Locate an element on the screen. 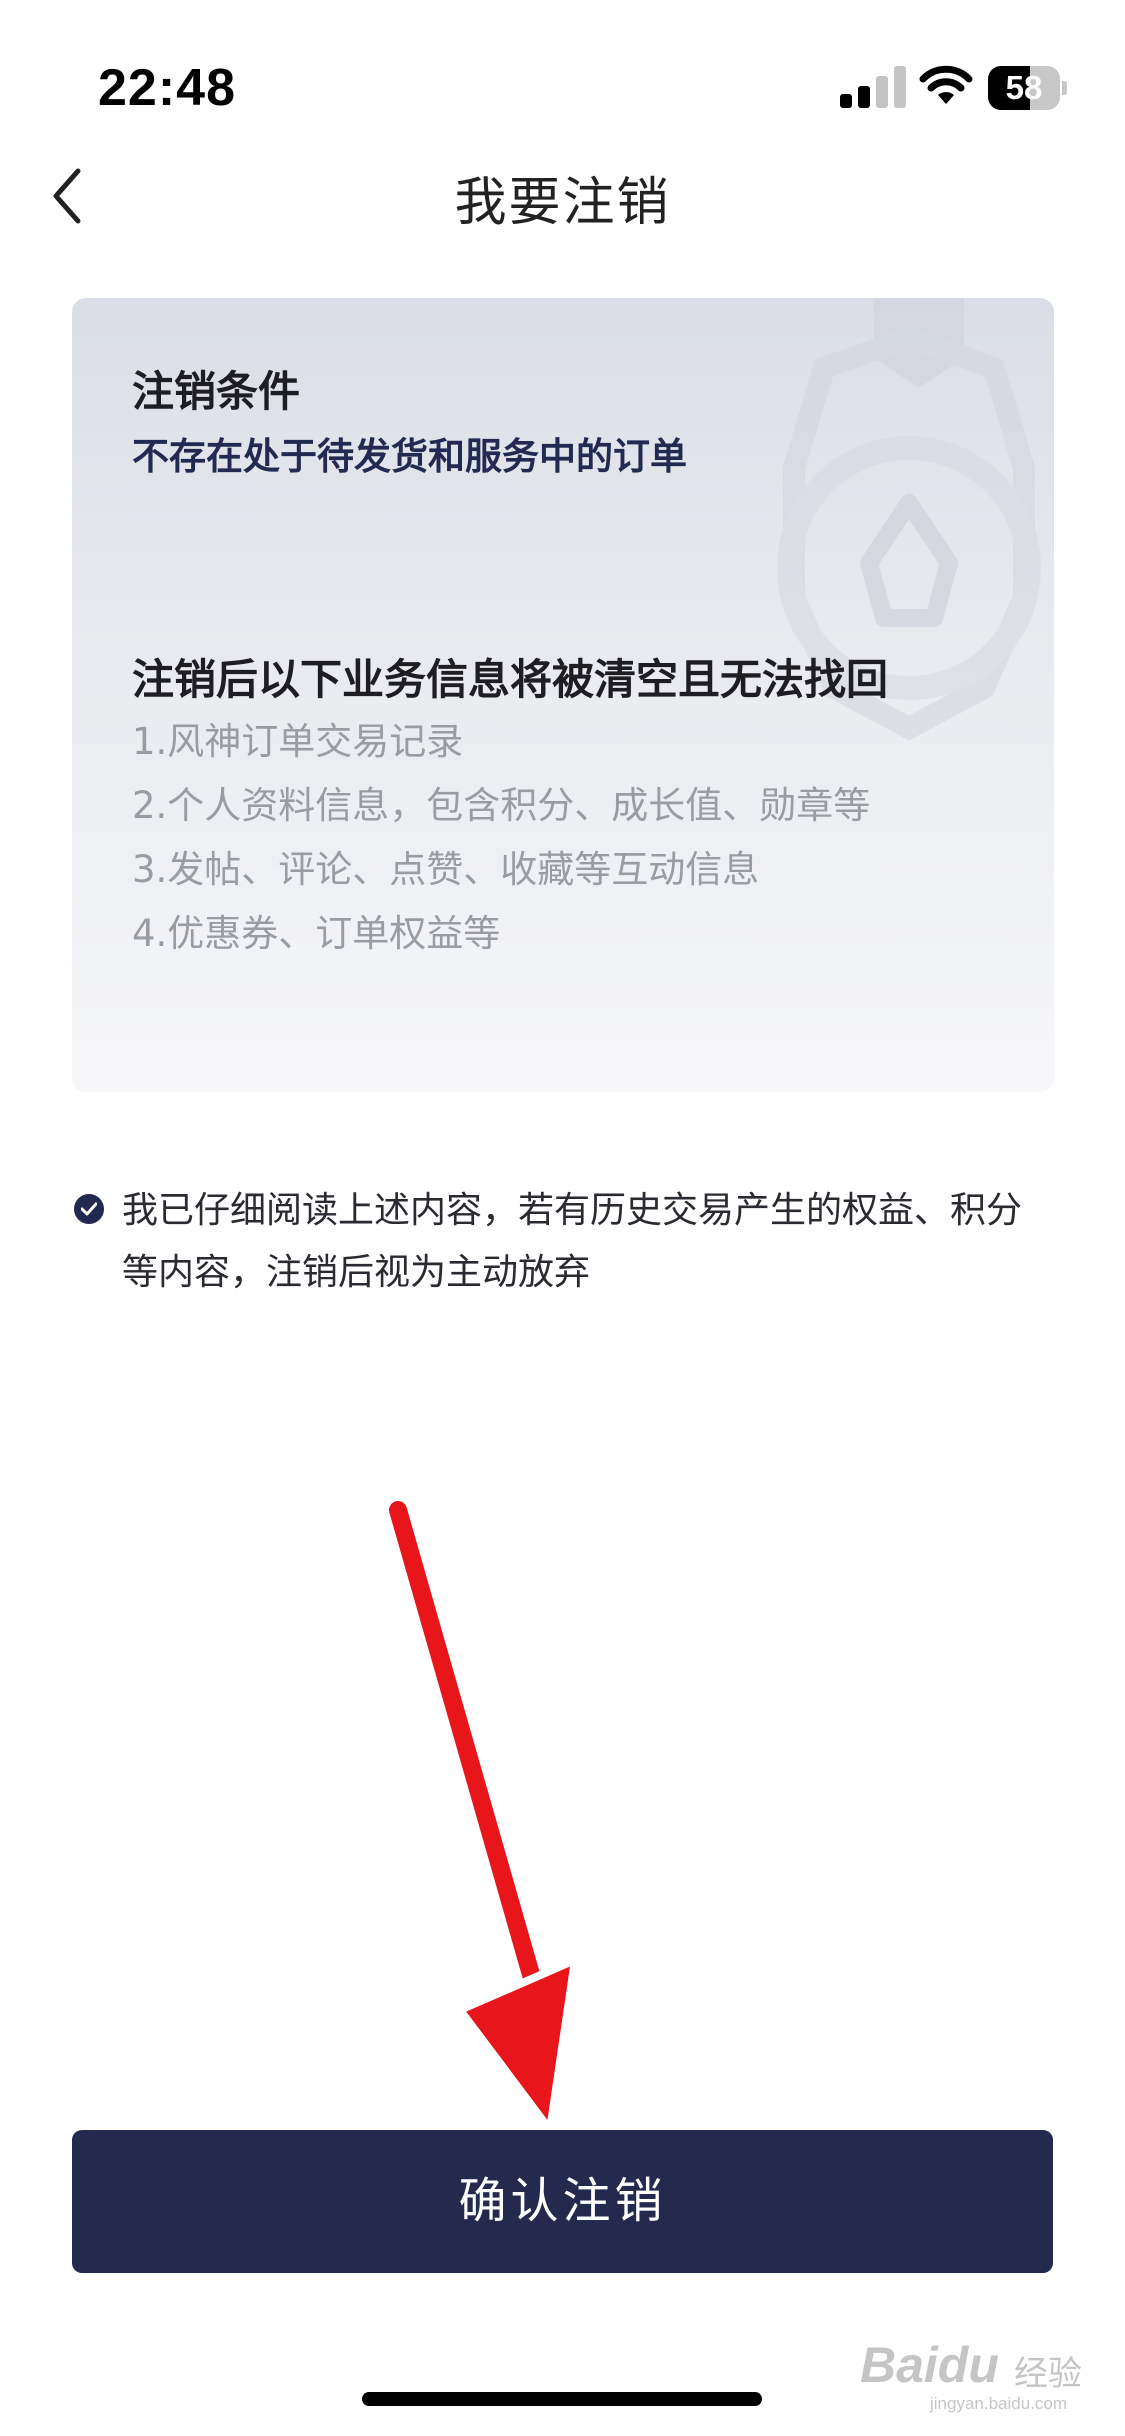  red-arrow-annotation is located at coordinates (481, 1814).